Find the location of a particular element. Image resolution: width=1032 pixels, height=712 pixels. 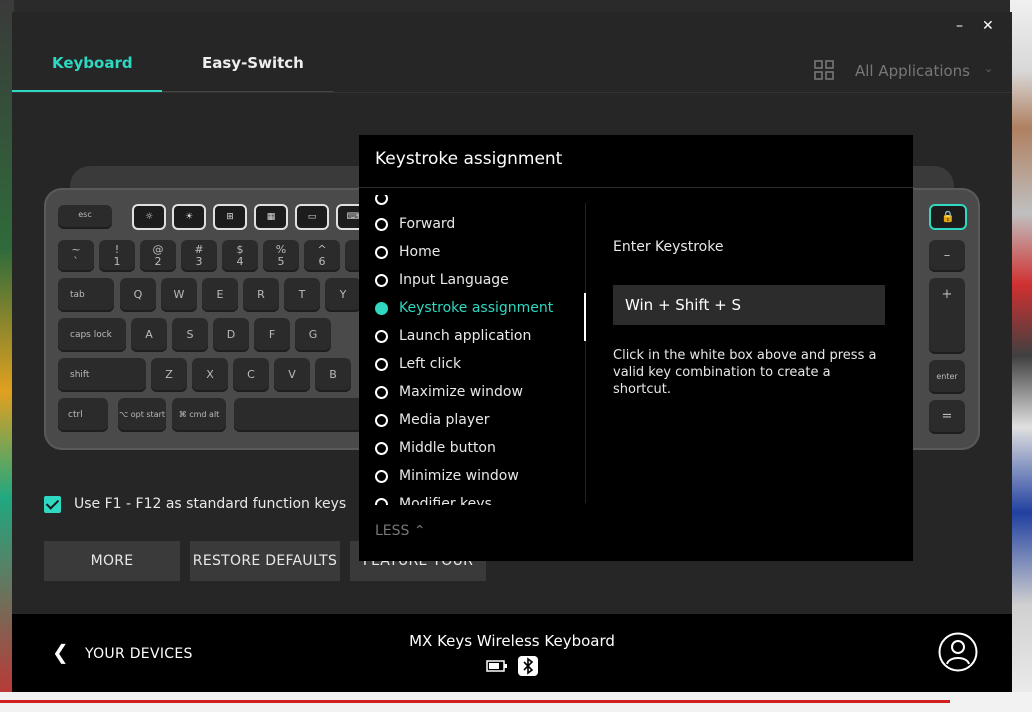

list-item-label: Forward is located at coordinates (427, 224).